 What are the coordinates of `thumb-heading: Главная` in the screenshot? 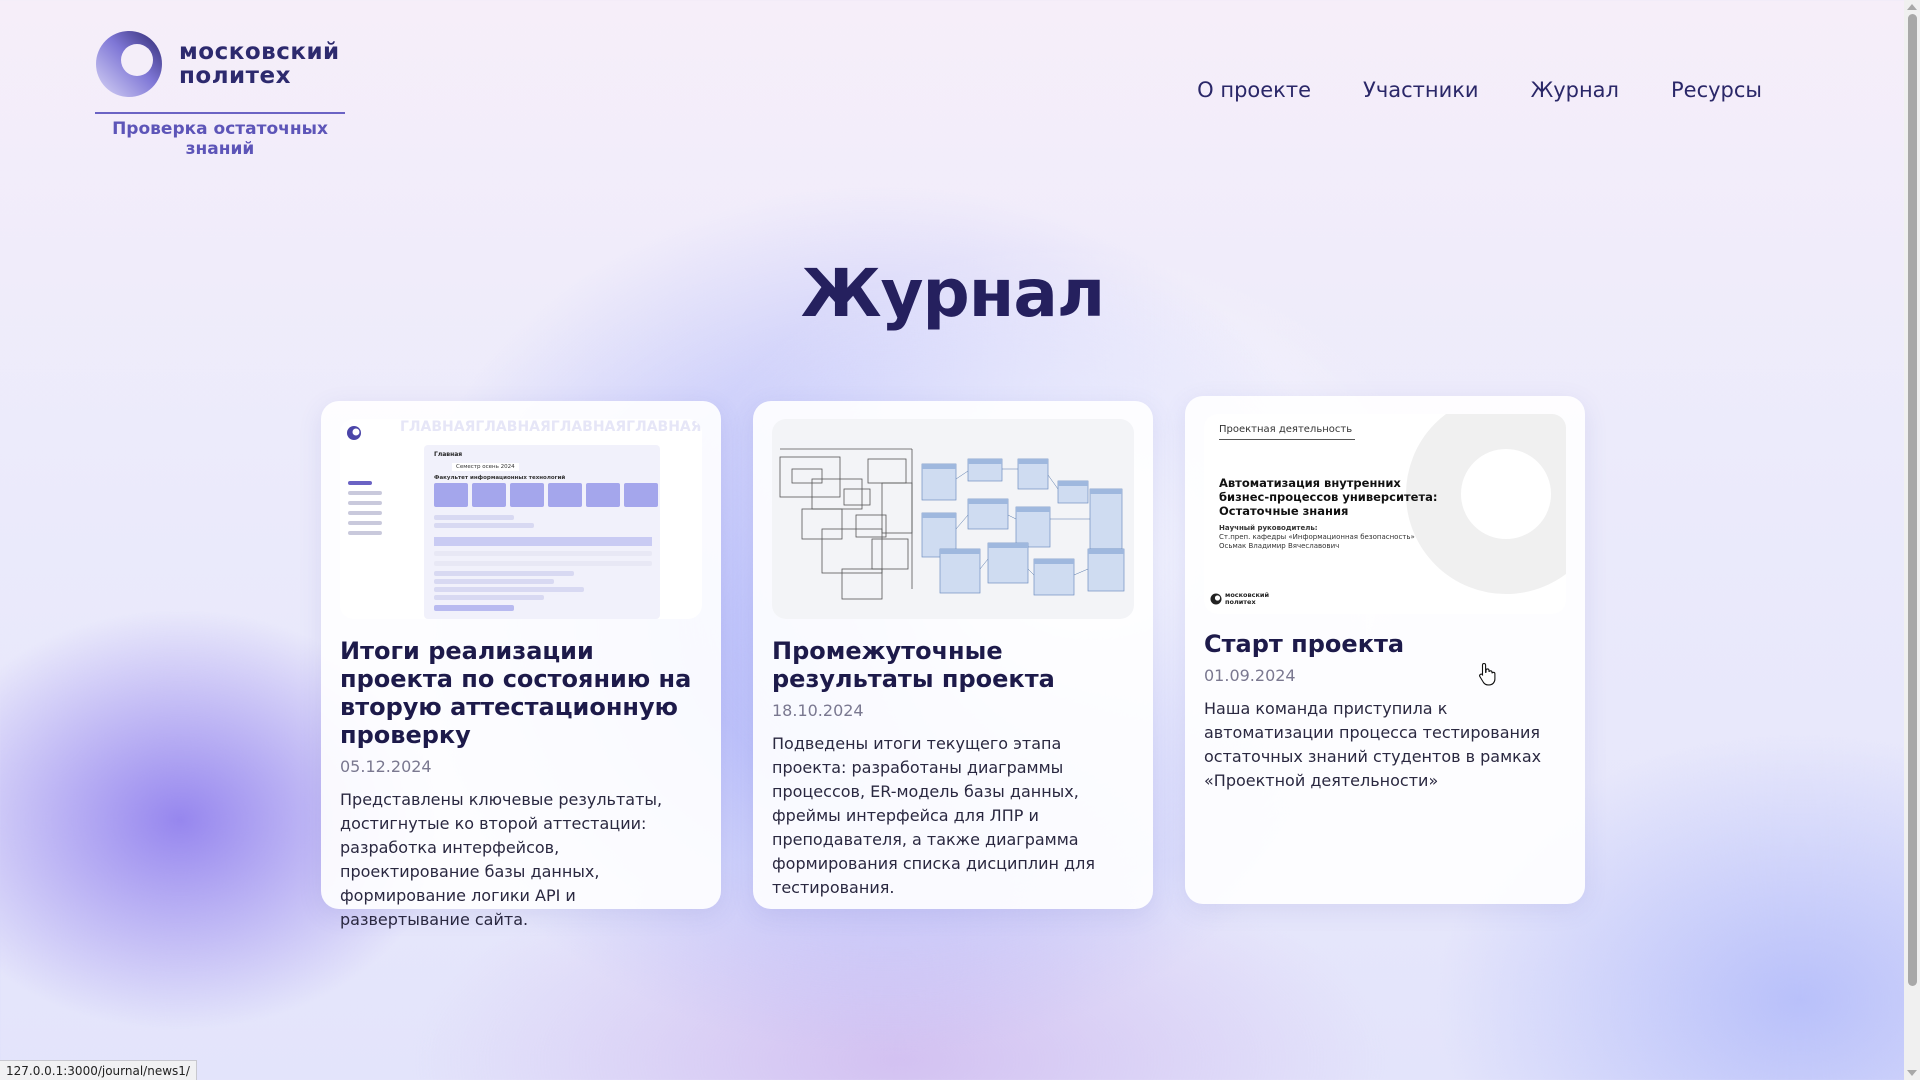 It's located at (448, 454).